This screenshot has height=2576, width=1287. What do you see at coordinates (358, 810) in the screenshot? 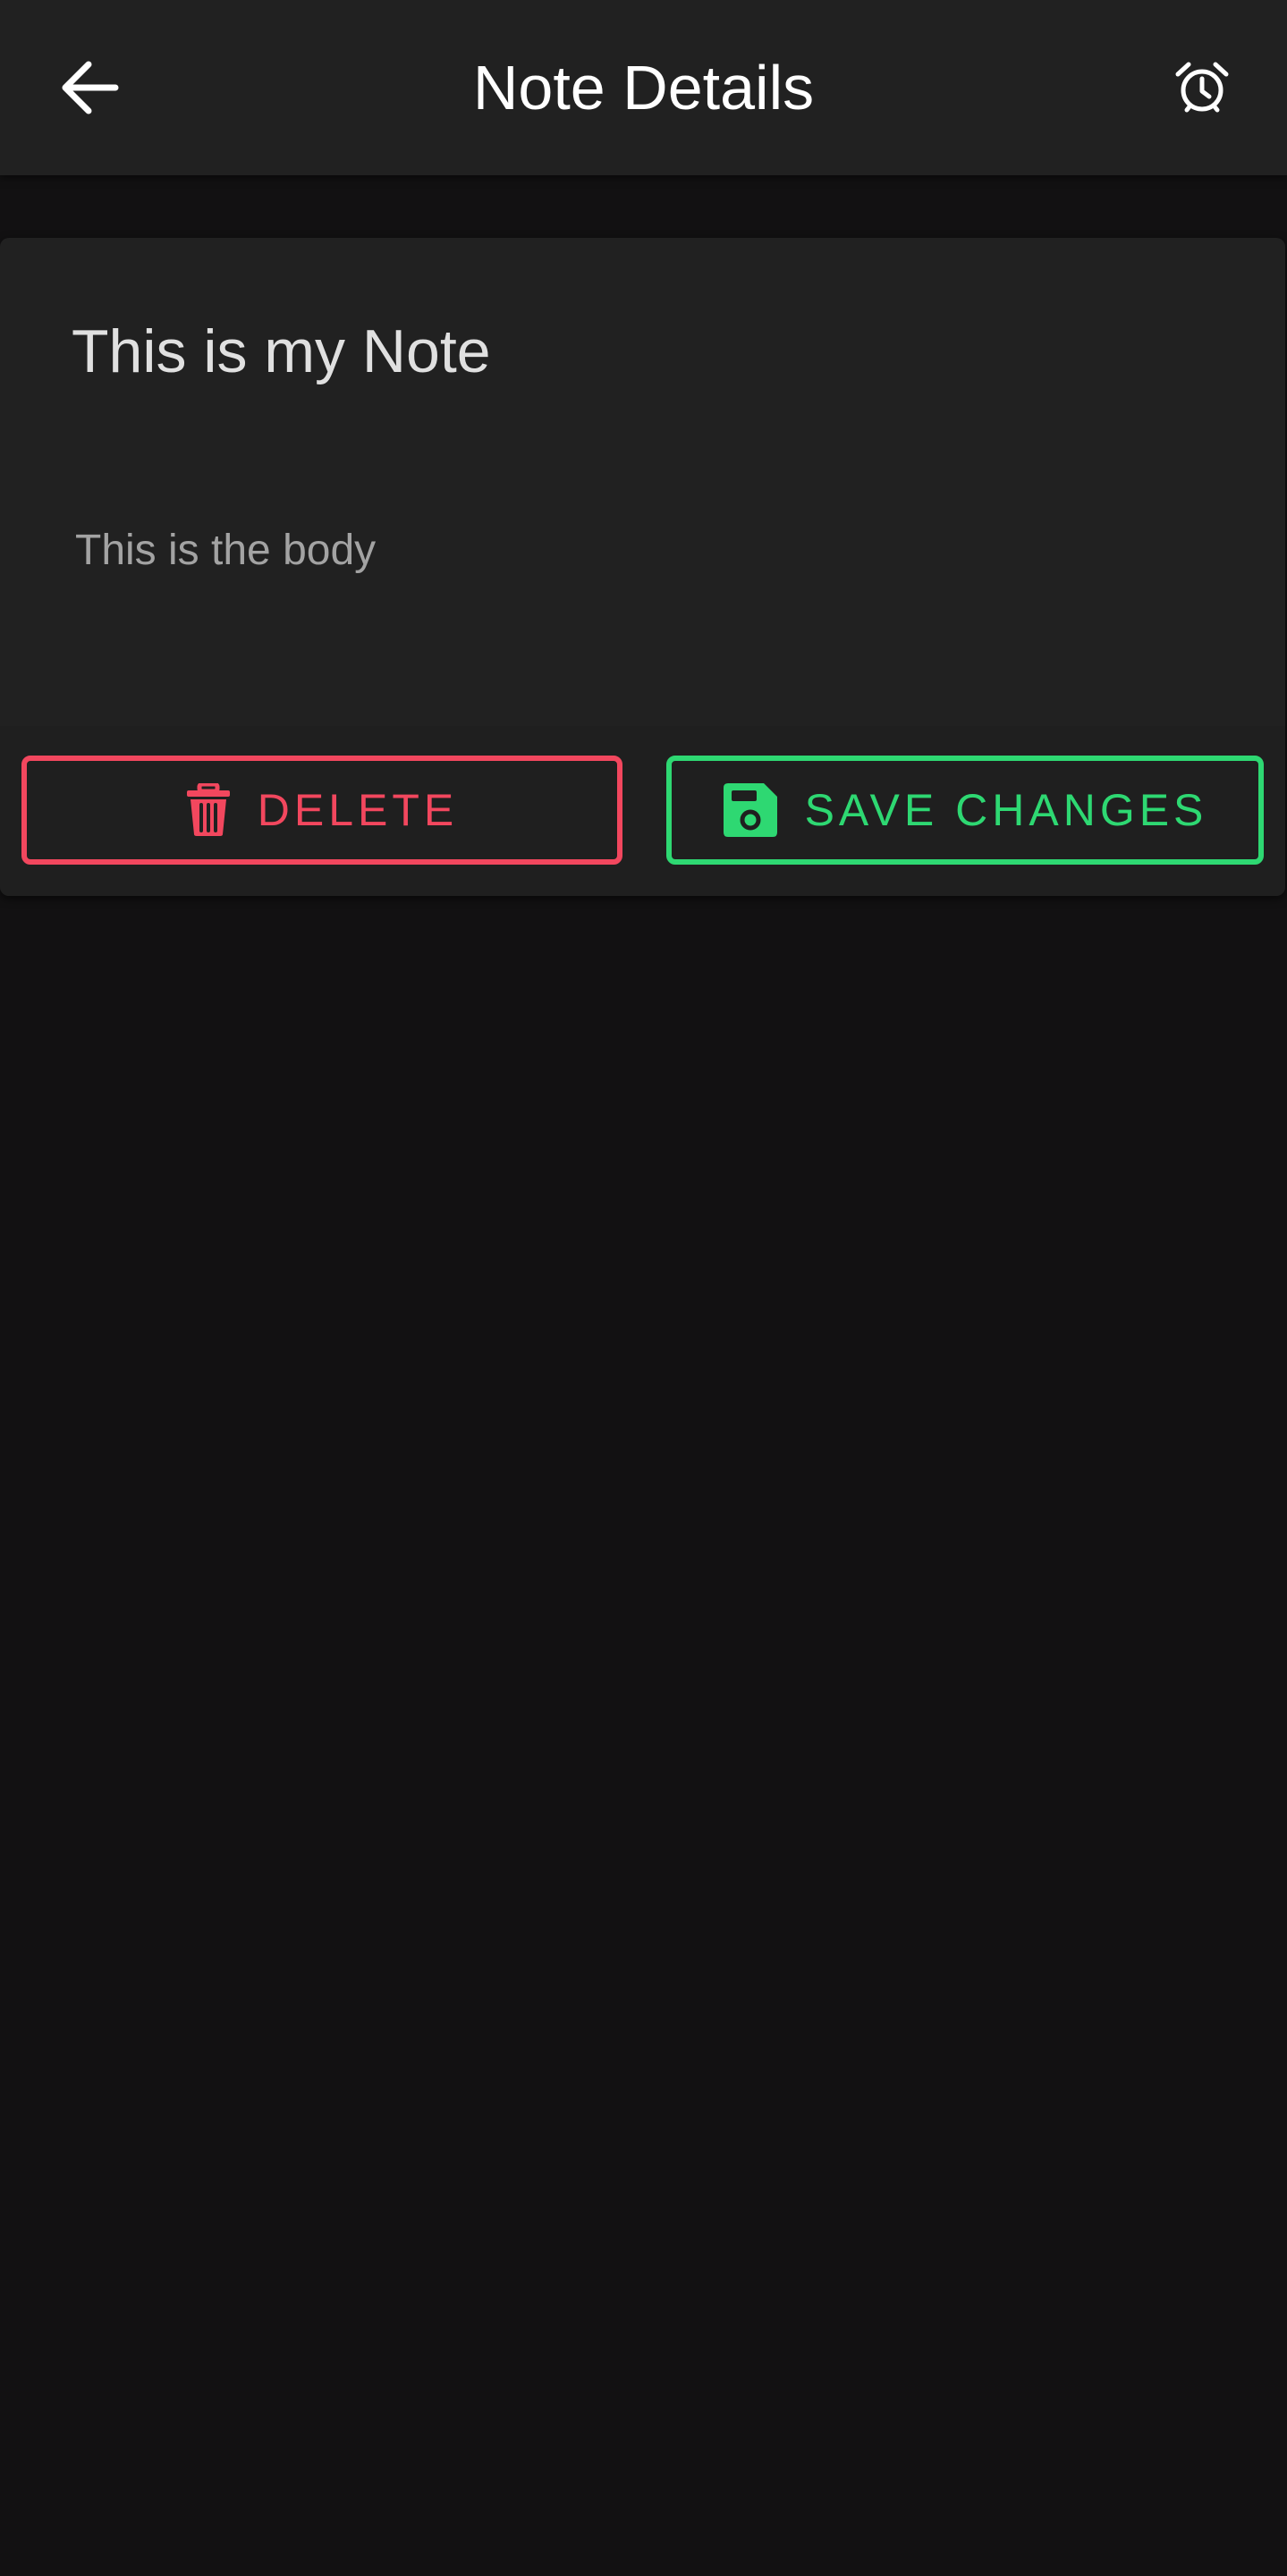
I see `delete-button-label: DELETE` at bounding box center [358, 810].